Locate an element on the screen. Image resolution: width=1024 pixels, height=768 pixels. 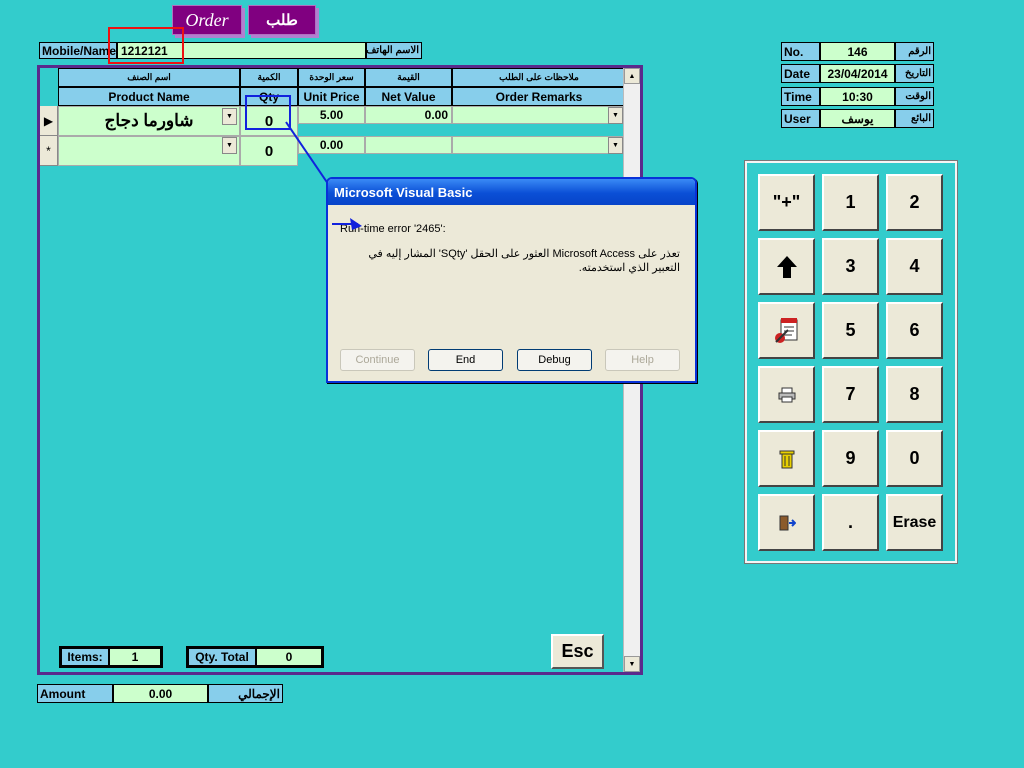
erase-key: Erase is located at coordinates (914, 522).